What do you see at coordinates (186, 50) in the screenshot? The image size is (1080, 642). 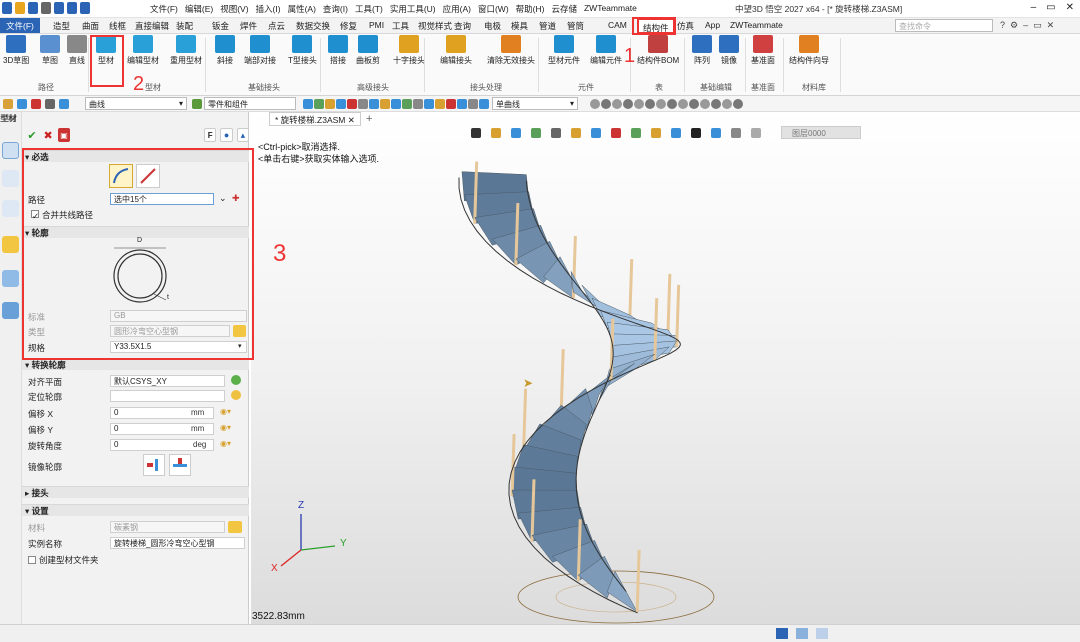 I see `ribbon-button: 重用型材` at bounding box center [186, 50].